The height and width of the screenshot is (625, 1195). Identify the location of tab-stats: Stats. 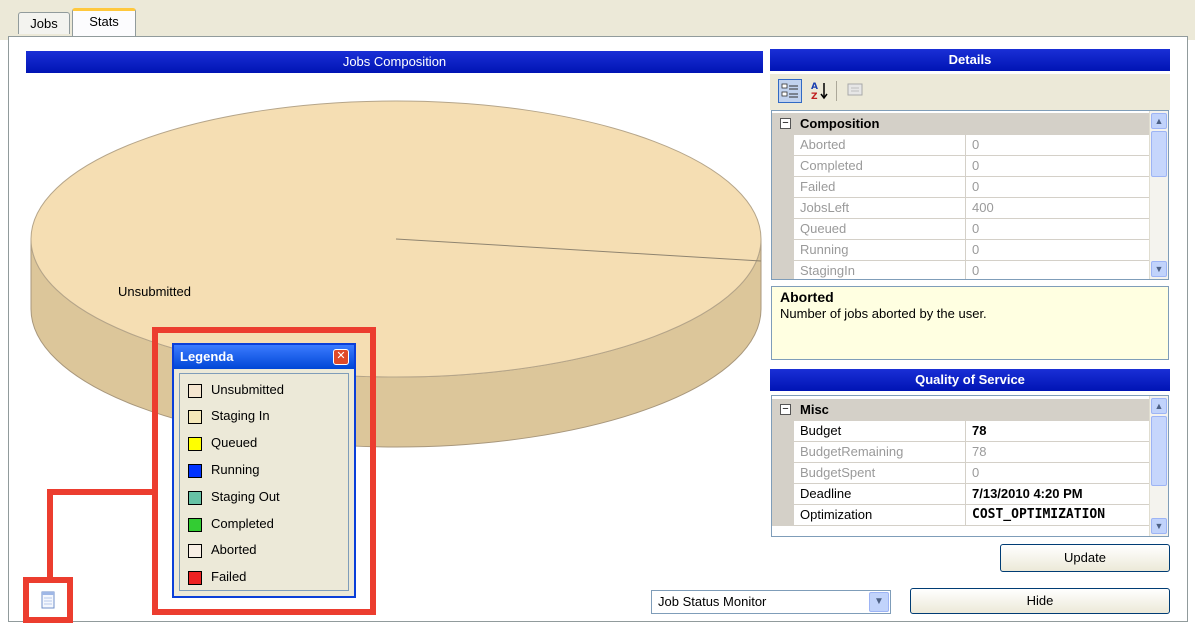
(104, 22).